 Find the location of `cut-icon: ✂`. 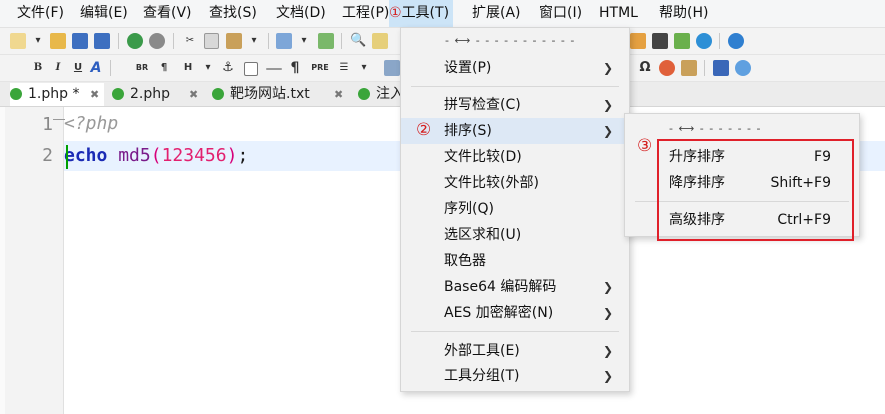

cut-icon: ✂ is located at coordinates (190, 41).